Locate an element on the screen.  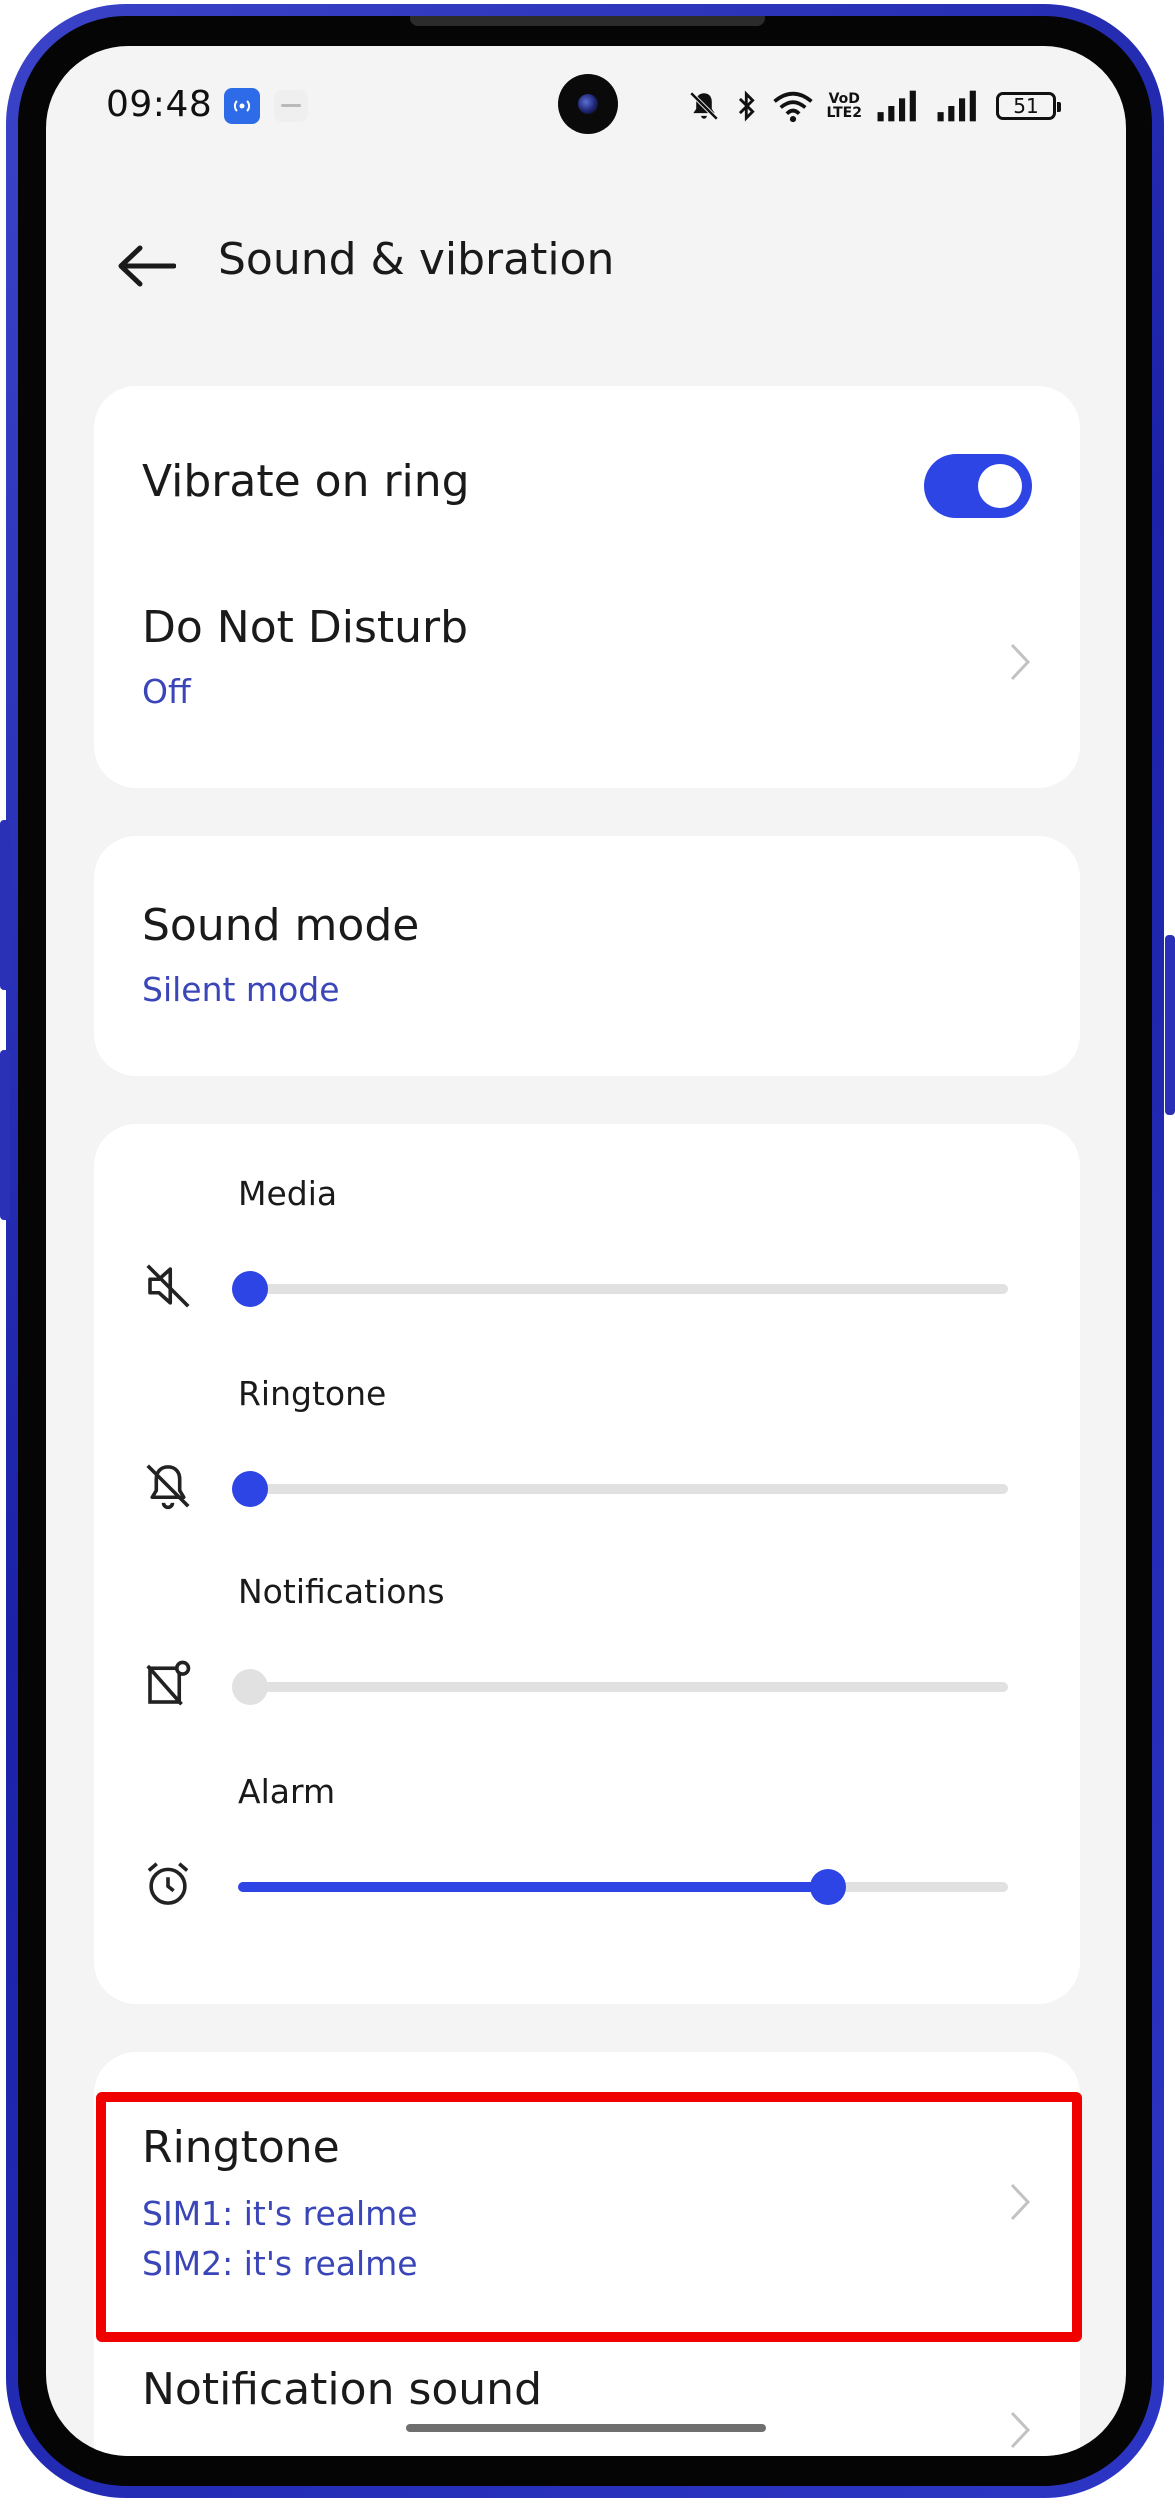
highlight-box is located at coordinates (589, 2217).